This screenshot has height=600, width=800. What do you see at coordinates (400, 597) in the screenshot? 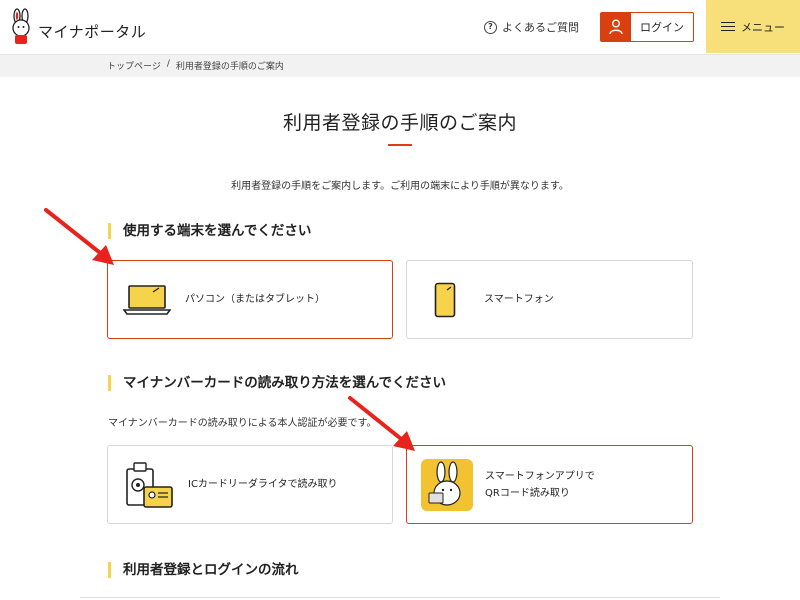
I see `section-divider` at bounding box center [400, 597].